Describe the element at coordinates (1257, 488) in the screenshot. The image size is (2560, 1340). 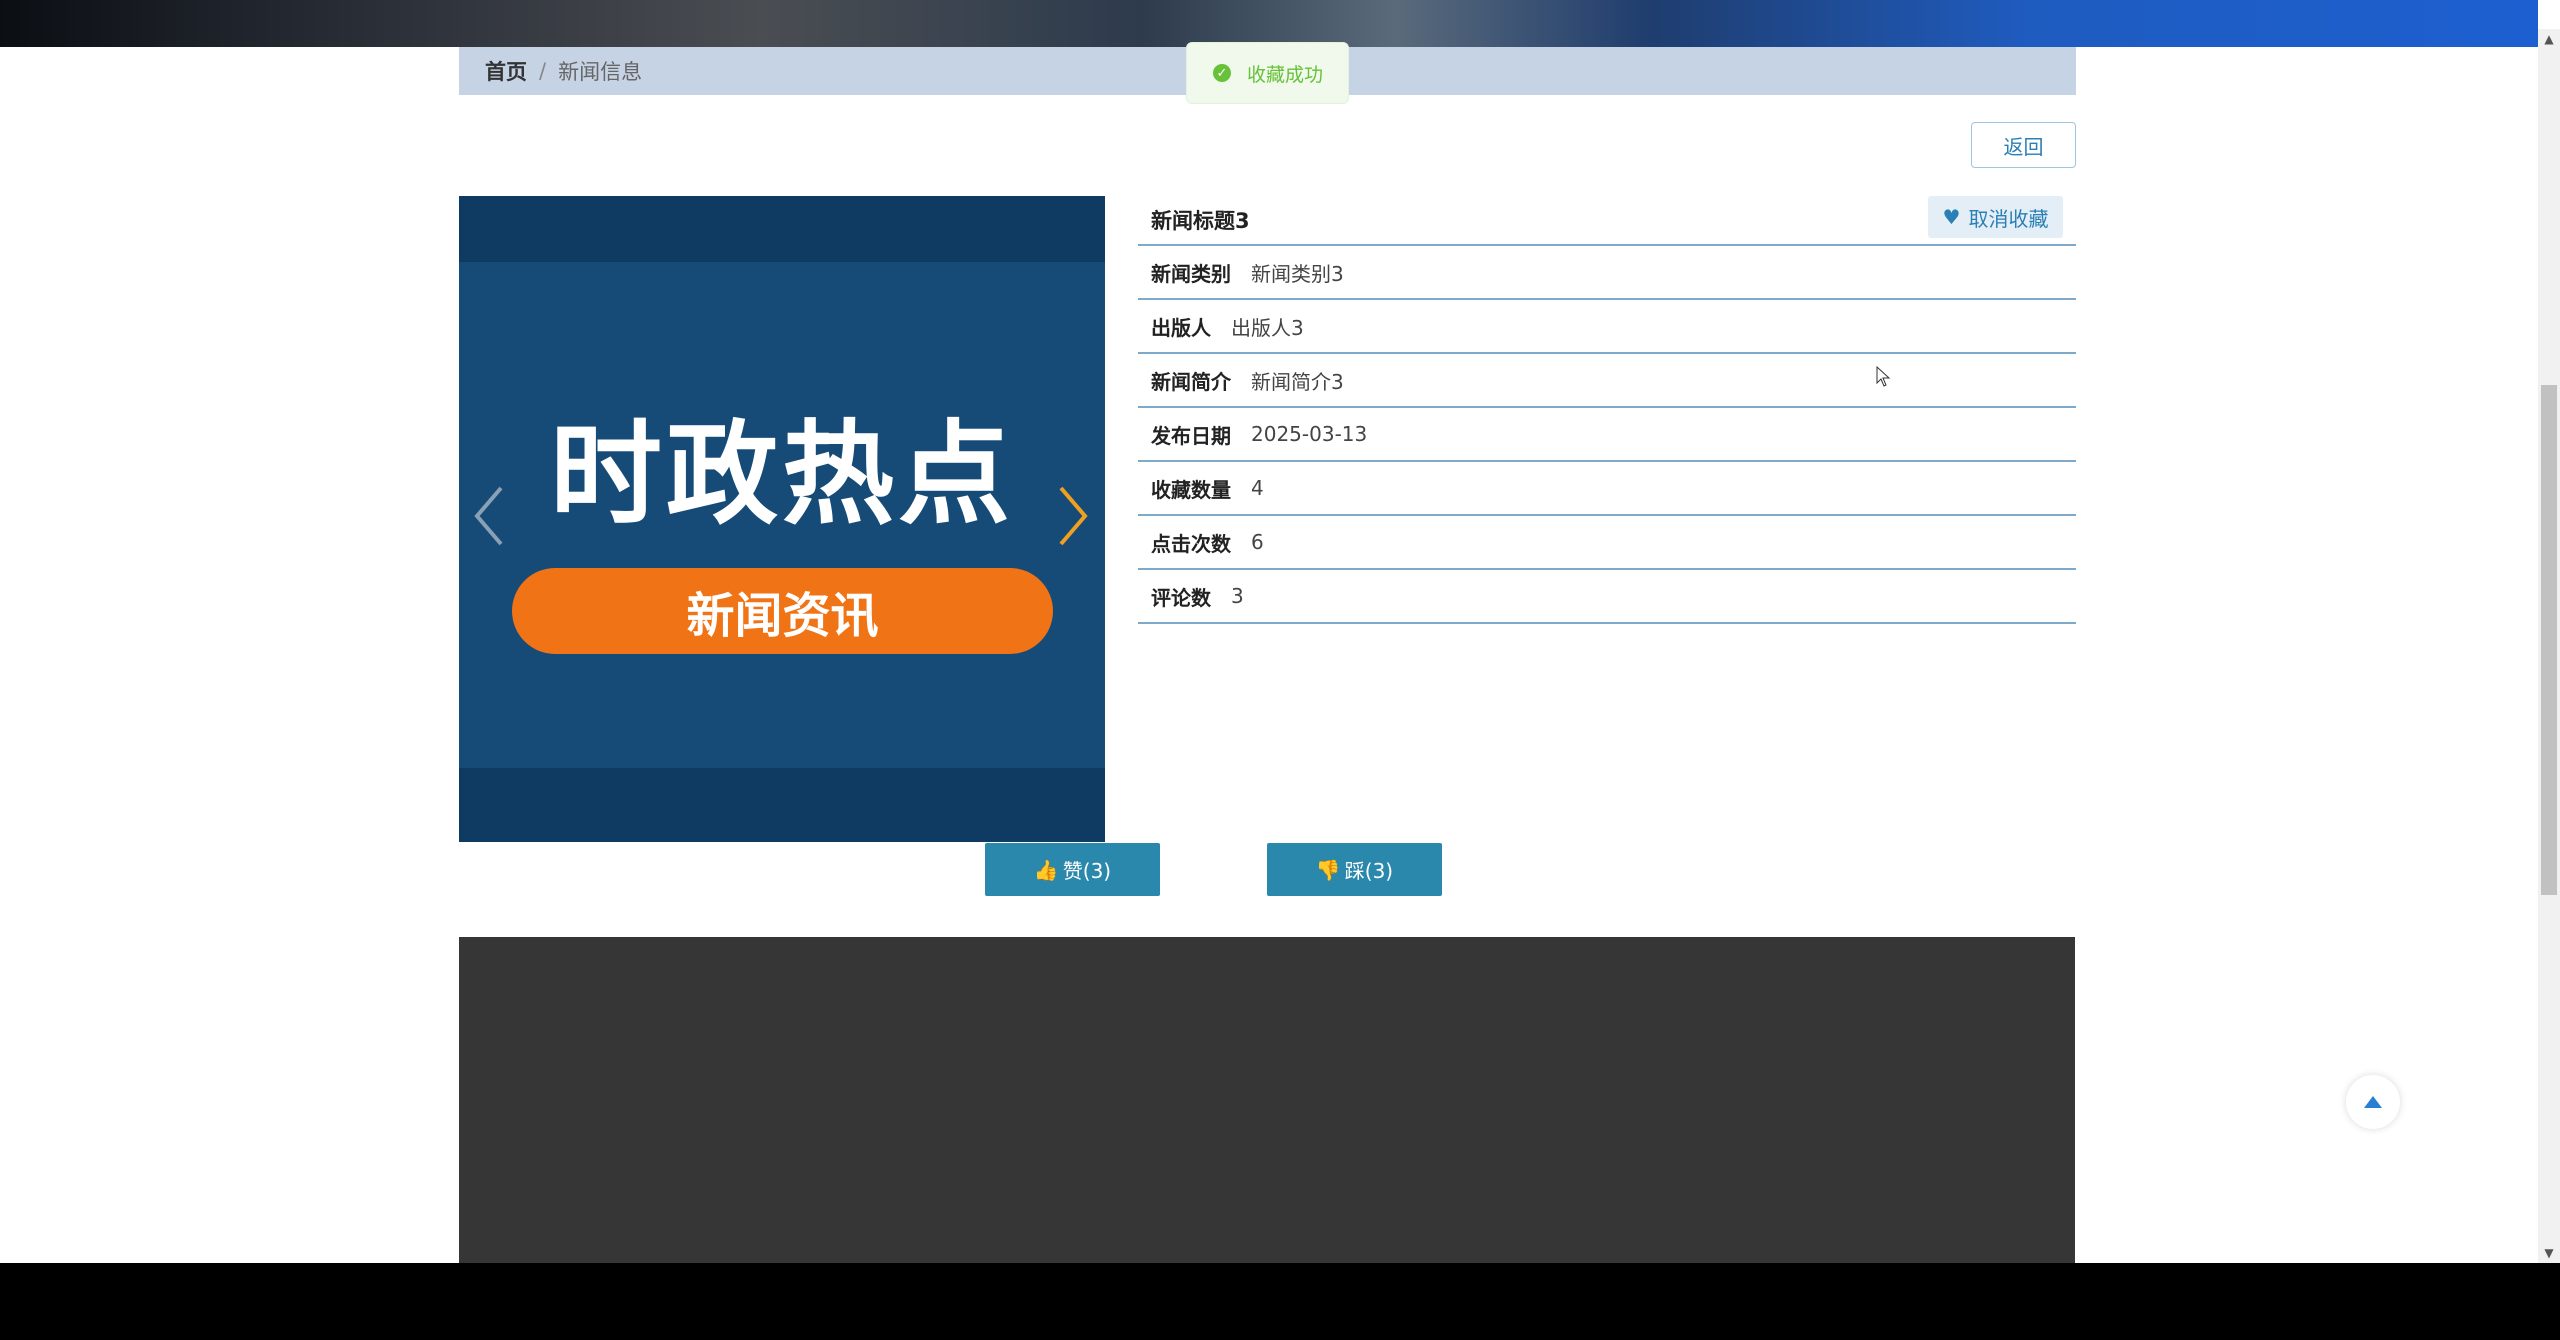
I see `field-value: 4` at that location.